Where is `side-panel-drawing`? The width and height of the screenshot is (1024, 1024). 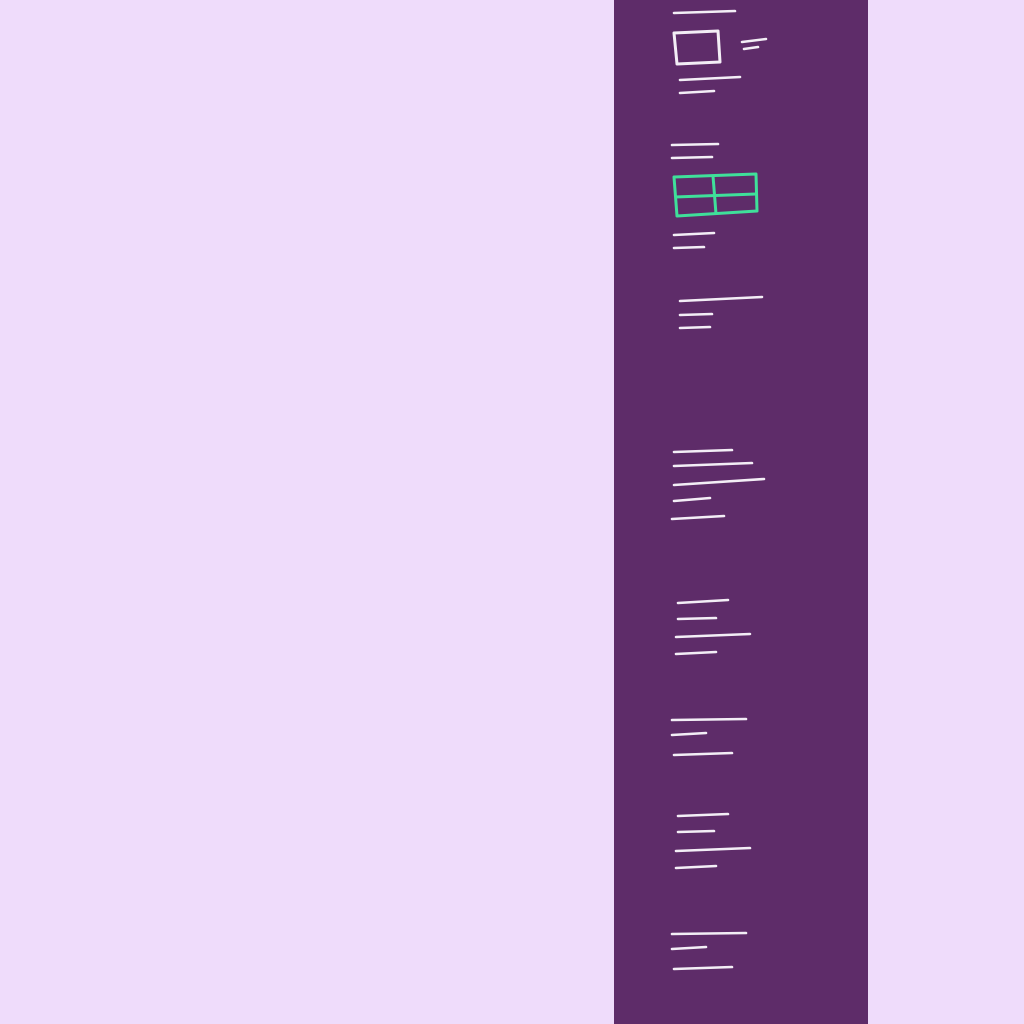
side-panel-drawing is located at coordinates (719, 490).